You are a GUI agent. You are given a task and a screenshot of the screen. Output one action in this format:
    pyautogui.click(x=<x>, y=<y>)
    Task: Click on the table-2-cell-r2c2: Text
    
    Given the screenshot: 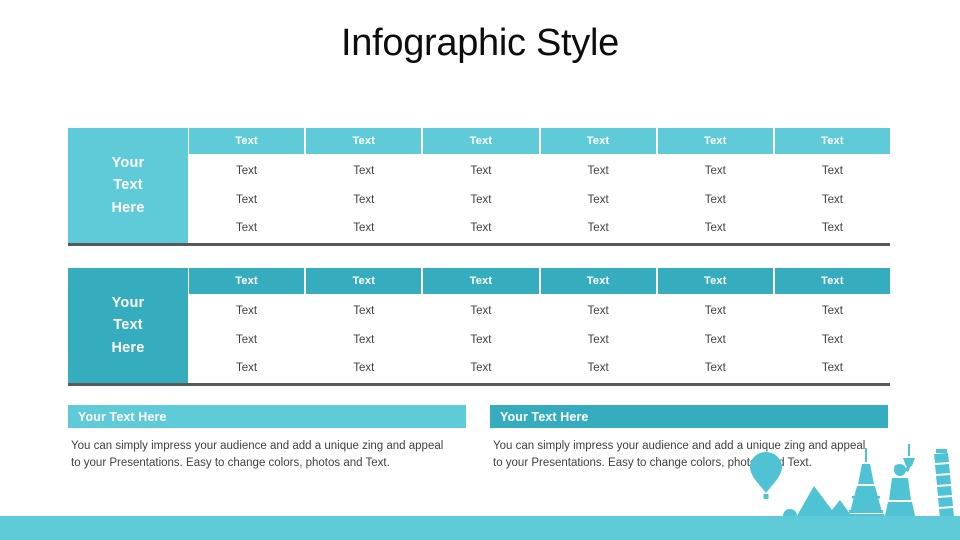 What is the action you would take?
    pyautogui.click(x=364, y=339)
    